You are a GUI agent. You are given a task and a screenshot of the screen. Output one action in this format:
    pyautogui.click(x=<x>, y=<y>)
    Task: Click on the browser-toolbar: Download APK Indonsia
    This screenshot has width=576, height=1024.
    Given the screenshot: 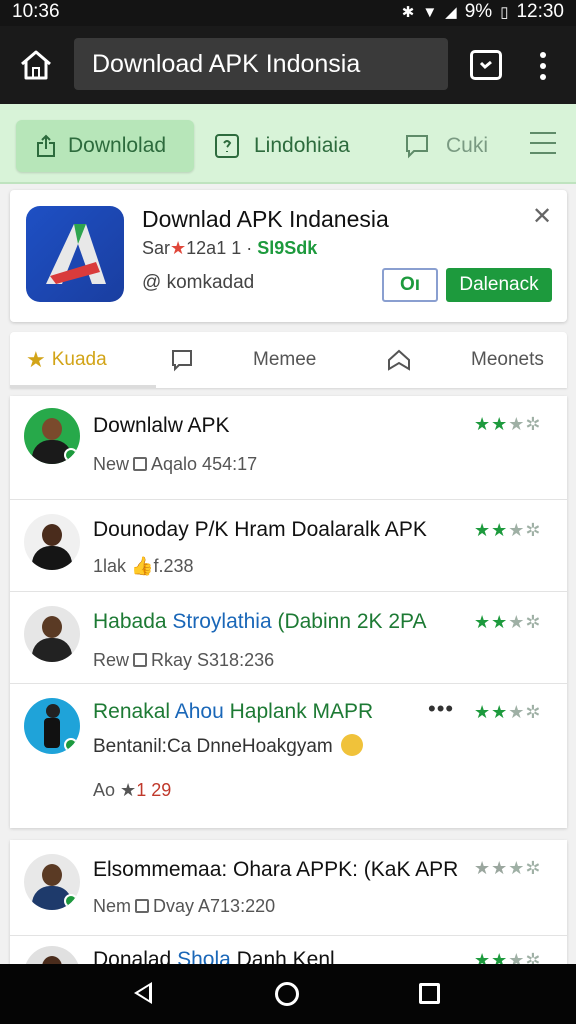 What is the action you would take?
    pyautogui.click(x=288, y=65)
    